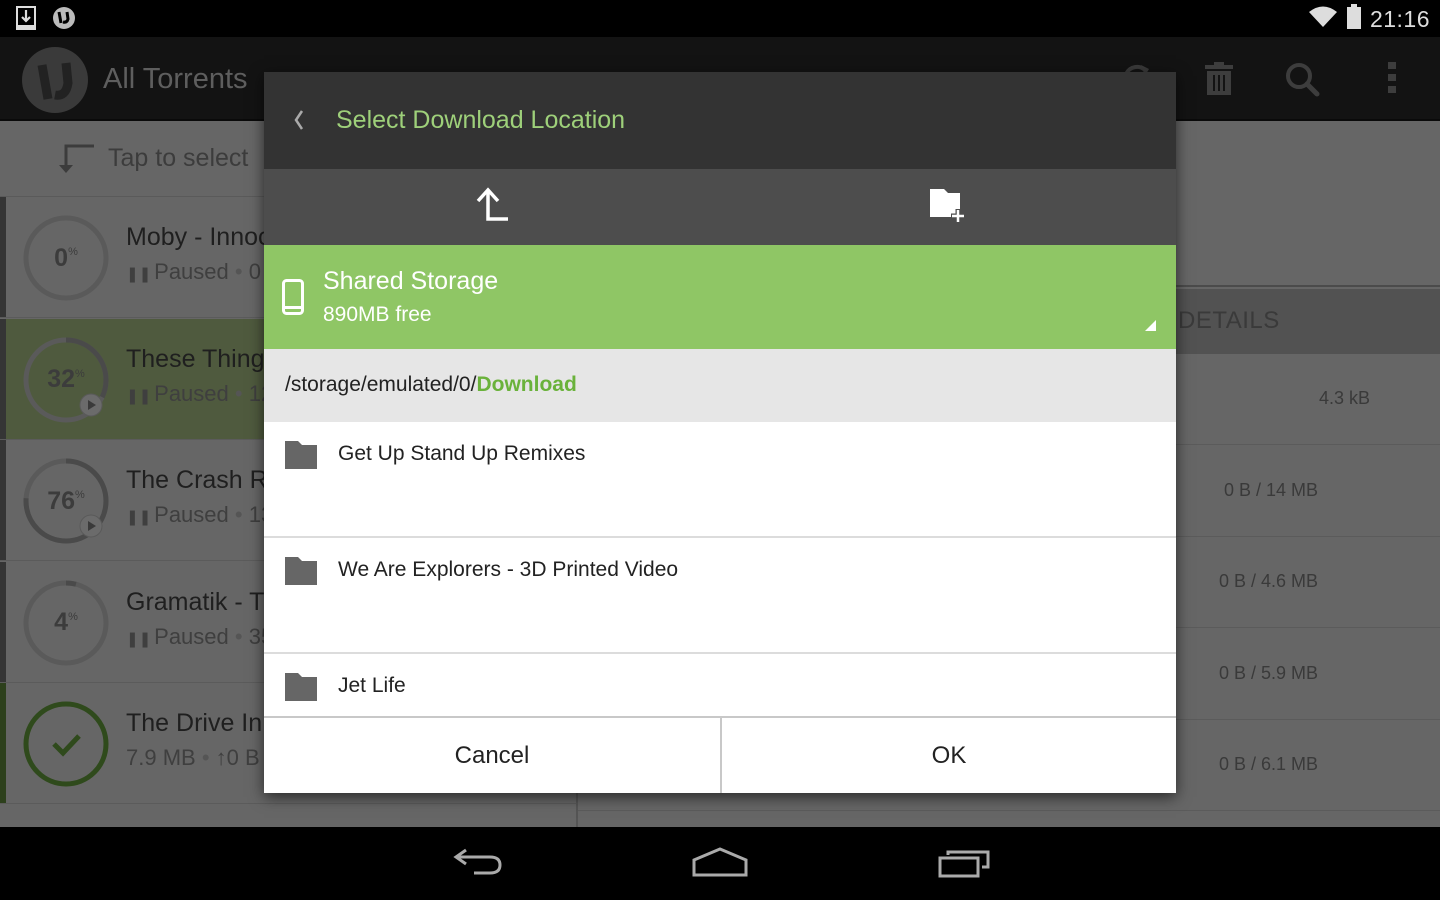 The image size is (1440, 900). I want to click on app-title: All Torrents, so click(175, 79).